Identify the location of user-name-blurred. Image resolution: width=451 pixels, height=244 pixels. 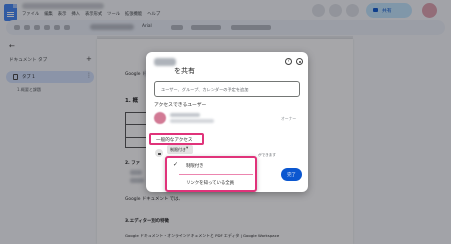
(185, 115).